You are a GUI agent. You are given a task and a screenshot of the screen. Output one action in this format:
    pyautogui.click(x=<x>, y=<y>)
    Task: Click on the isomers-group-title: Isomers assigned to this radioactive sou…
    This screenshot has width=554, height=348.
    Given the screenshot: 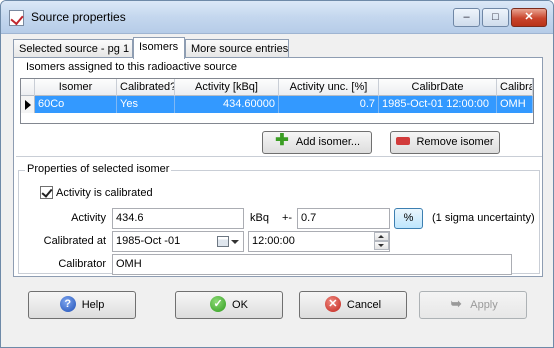 What is the action you would take?
    pyautogui.click(x=131, y=67)
    